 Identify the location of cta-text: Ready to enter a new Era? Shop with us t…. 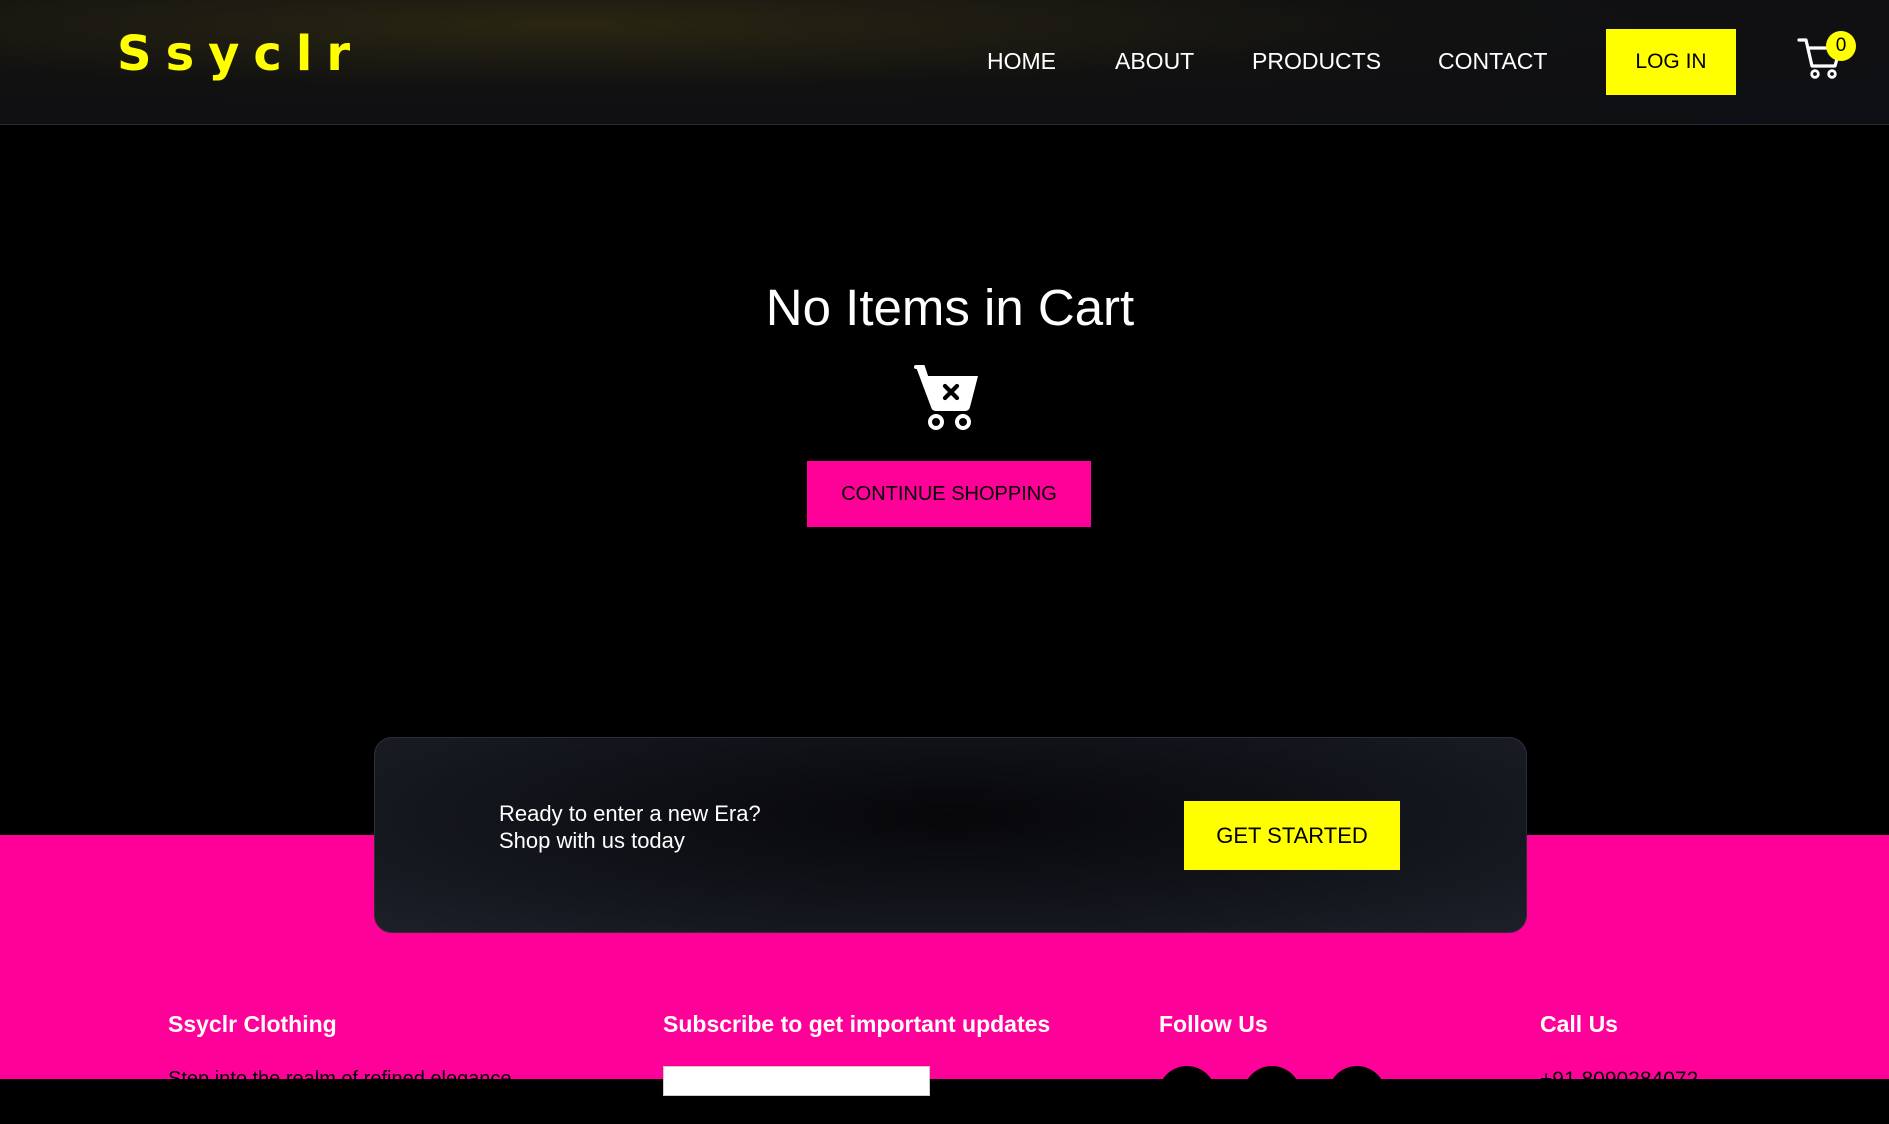
(630, 827).